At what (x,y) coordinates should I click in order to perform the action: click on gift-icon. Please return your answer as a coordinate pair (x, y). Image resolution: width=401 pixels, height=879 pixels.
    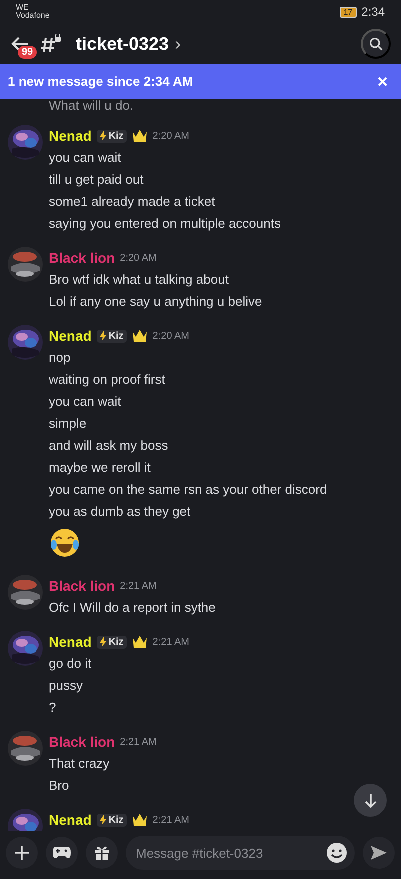
    Looking at the image, I should click on (102, 853).